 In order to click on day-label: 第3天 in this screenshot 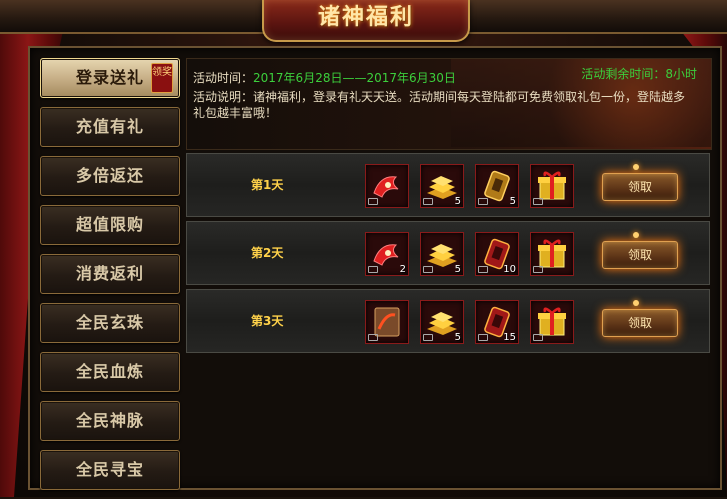, I will do `click(267, 321)`.